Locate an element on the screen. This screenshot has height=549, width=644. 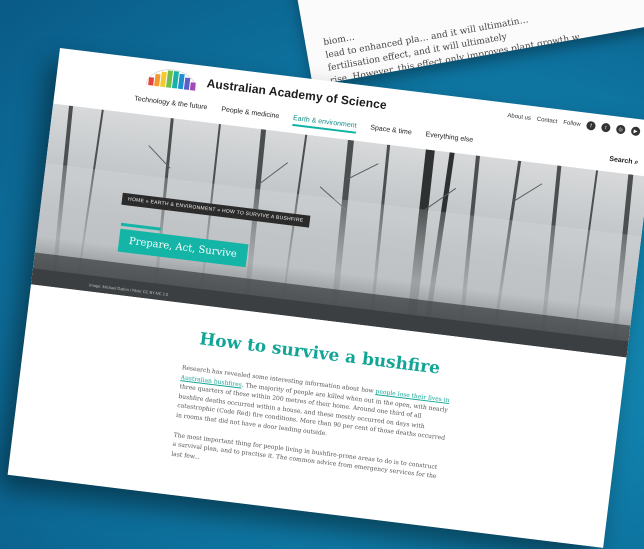
twitter-icon: t is located at coordinates (605, 127).